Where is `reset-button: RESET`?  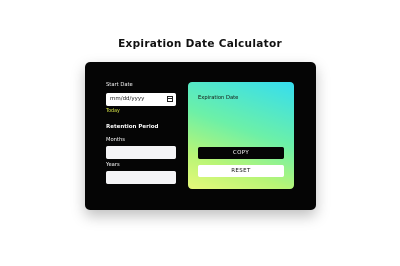
reset-button: RESET is located at coordinates (241, 171).